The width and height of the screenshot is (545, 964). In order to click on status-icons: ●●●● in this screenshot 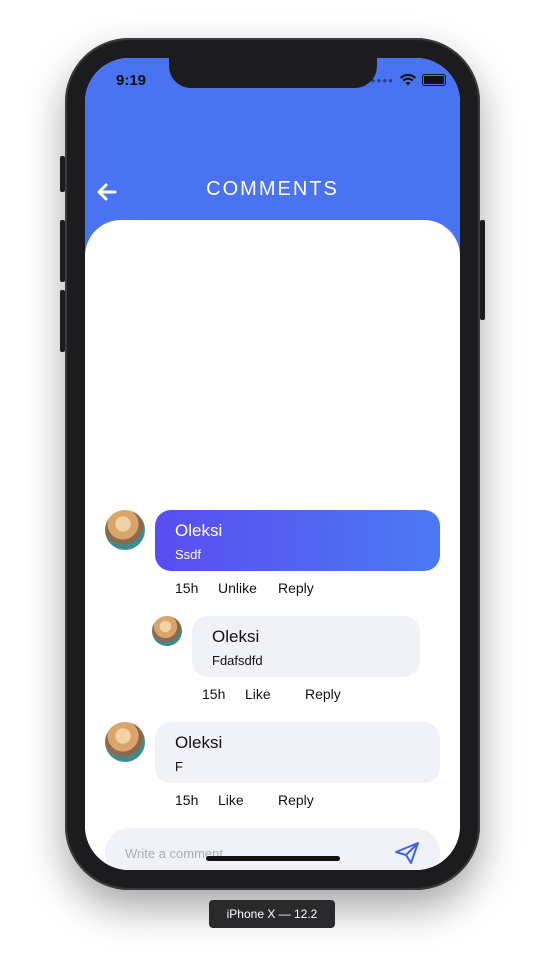, I will do `click(408, 80)`.